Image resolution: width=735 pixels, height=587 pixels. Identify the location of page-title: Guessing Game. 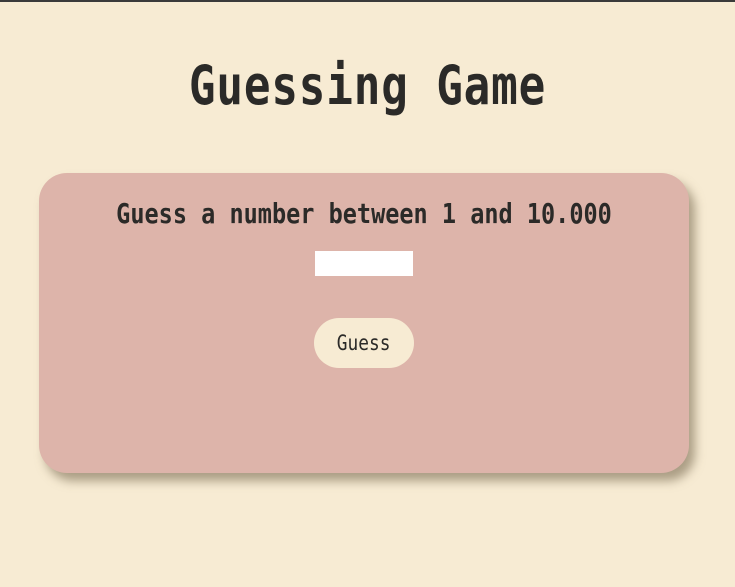
(367, 85).